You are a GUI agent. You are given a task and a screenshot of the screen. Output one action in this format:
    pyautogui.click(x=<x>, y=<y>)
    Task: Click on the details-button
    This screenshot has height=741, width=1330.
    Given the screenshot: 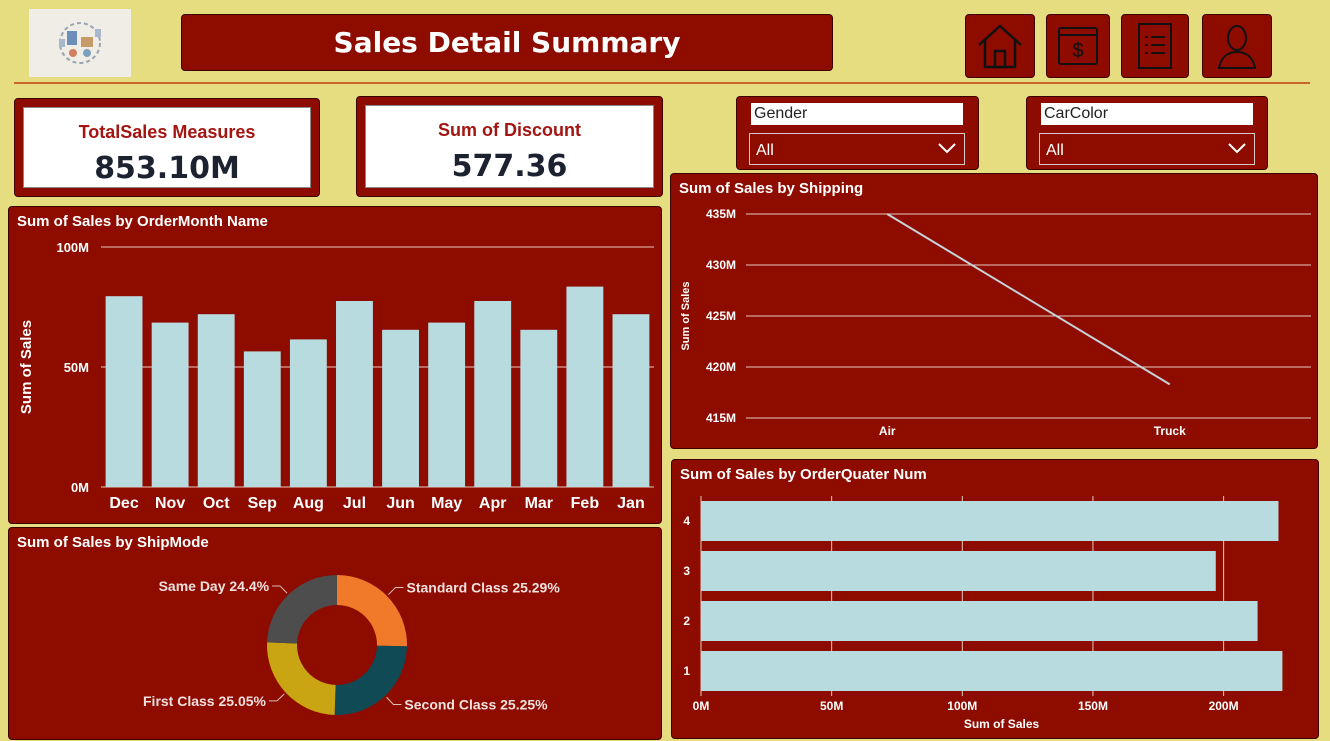 What is the action you would take?
    pyautogui.click(x=1155, y=46)
    